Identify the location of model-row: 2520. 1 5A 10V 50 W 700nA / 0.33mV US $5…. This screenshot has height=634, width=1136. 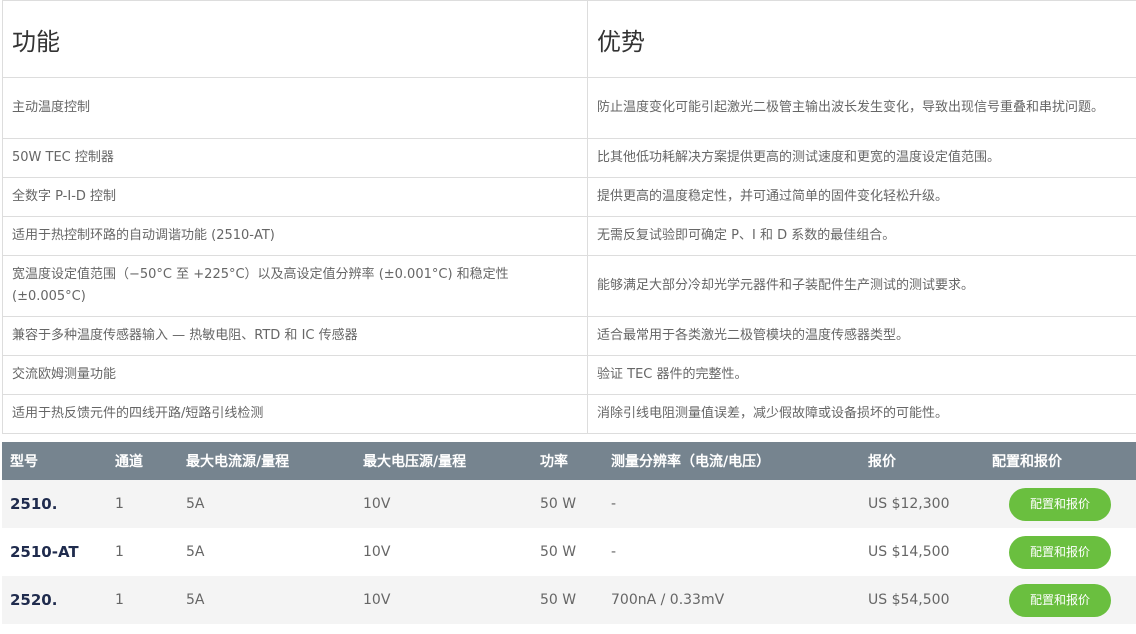
(569, 600).